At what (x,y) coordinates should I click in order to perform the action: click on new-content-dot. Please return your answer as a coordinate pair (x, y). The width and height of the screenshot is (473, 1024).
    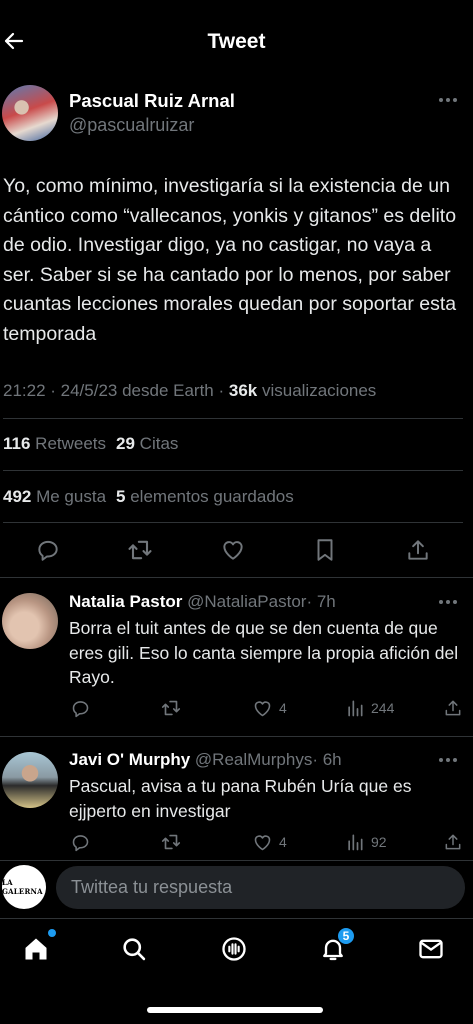
    Looking at the image, I should click on (52, 933).